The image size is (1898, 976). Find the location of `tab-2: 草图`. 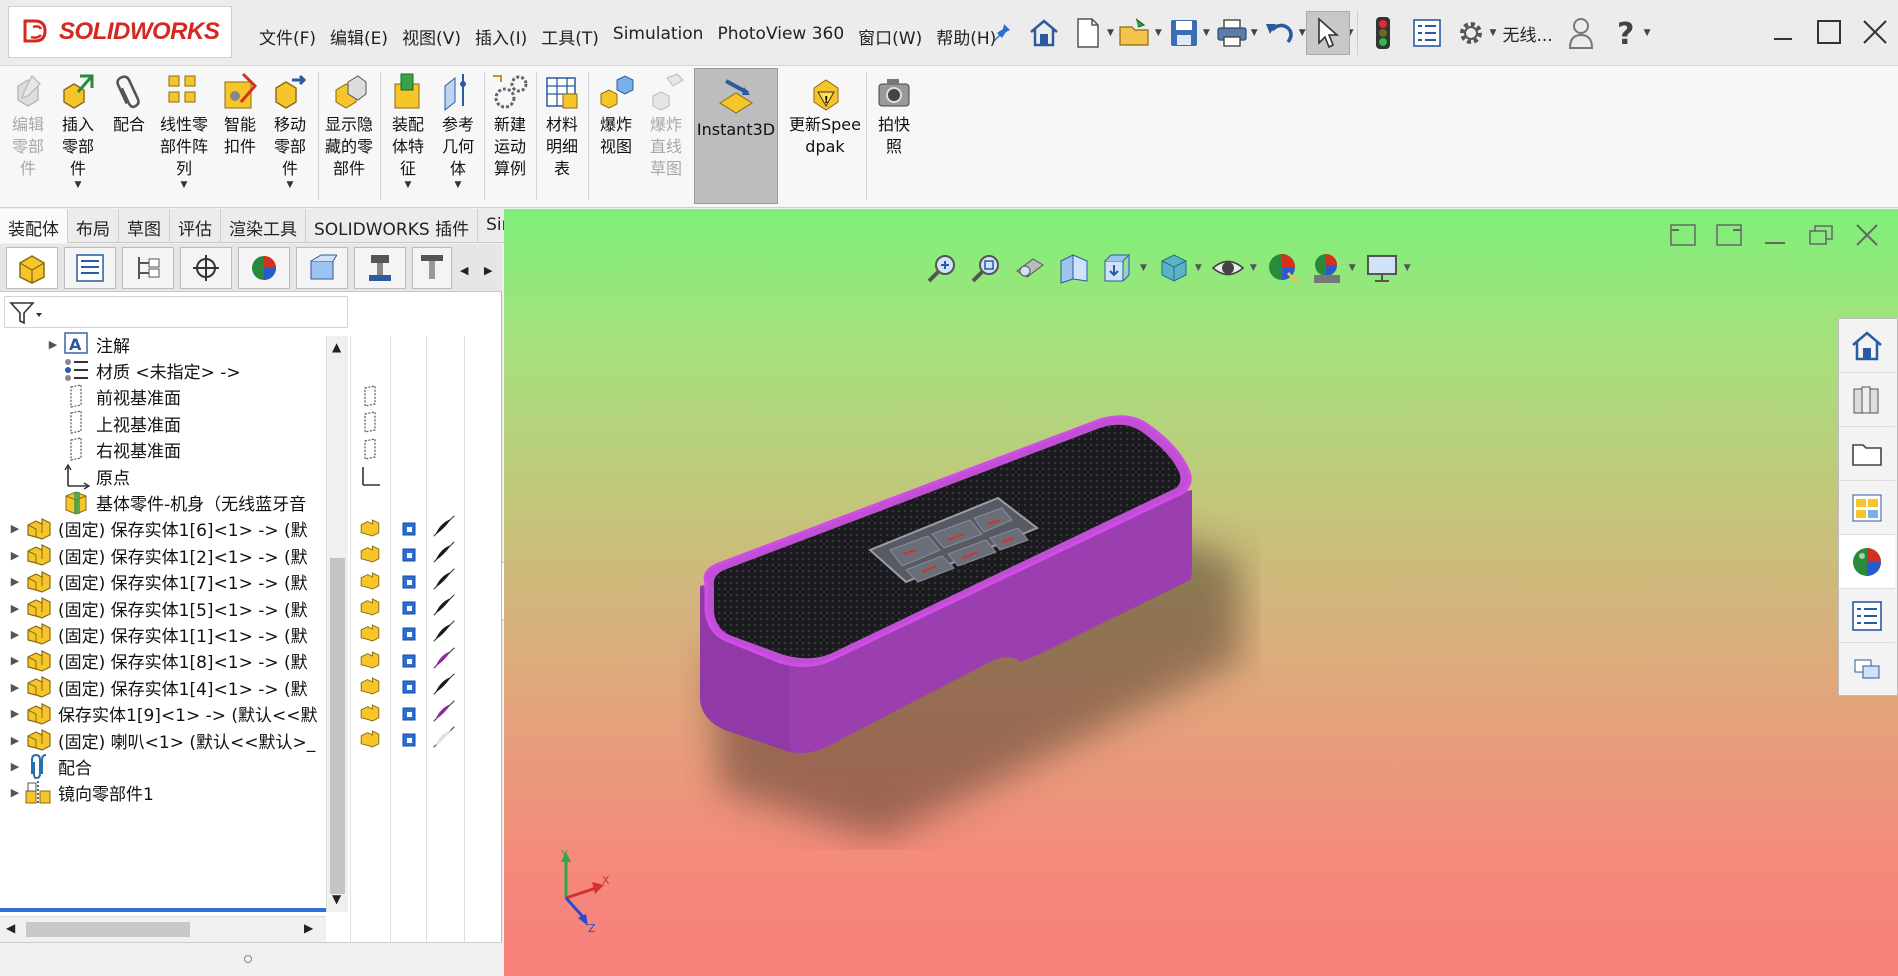

tab-2: 草图 is located at coordinates (144, 226).